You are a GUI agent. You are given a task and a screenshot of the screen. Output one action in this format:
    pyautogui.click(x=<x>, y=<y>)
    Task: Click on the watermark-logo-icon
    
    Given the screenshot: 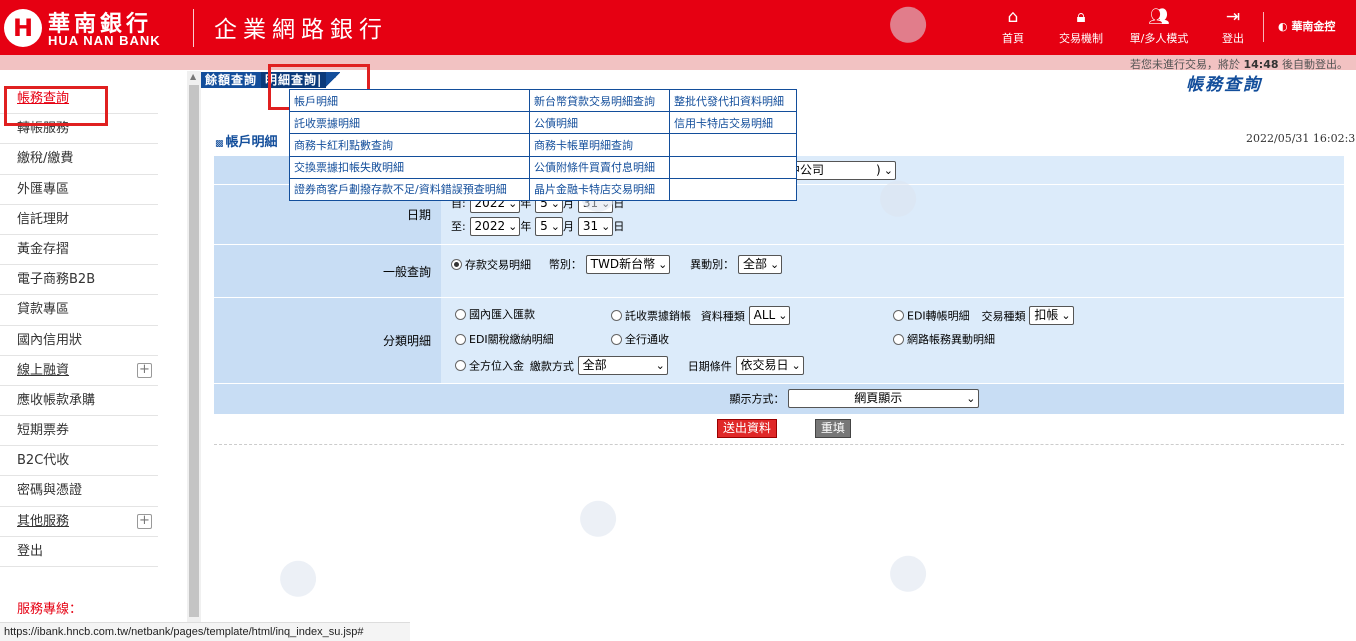 What is the action you would take?
    pyautogui.click(x=908, y=573)
    